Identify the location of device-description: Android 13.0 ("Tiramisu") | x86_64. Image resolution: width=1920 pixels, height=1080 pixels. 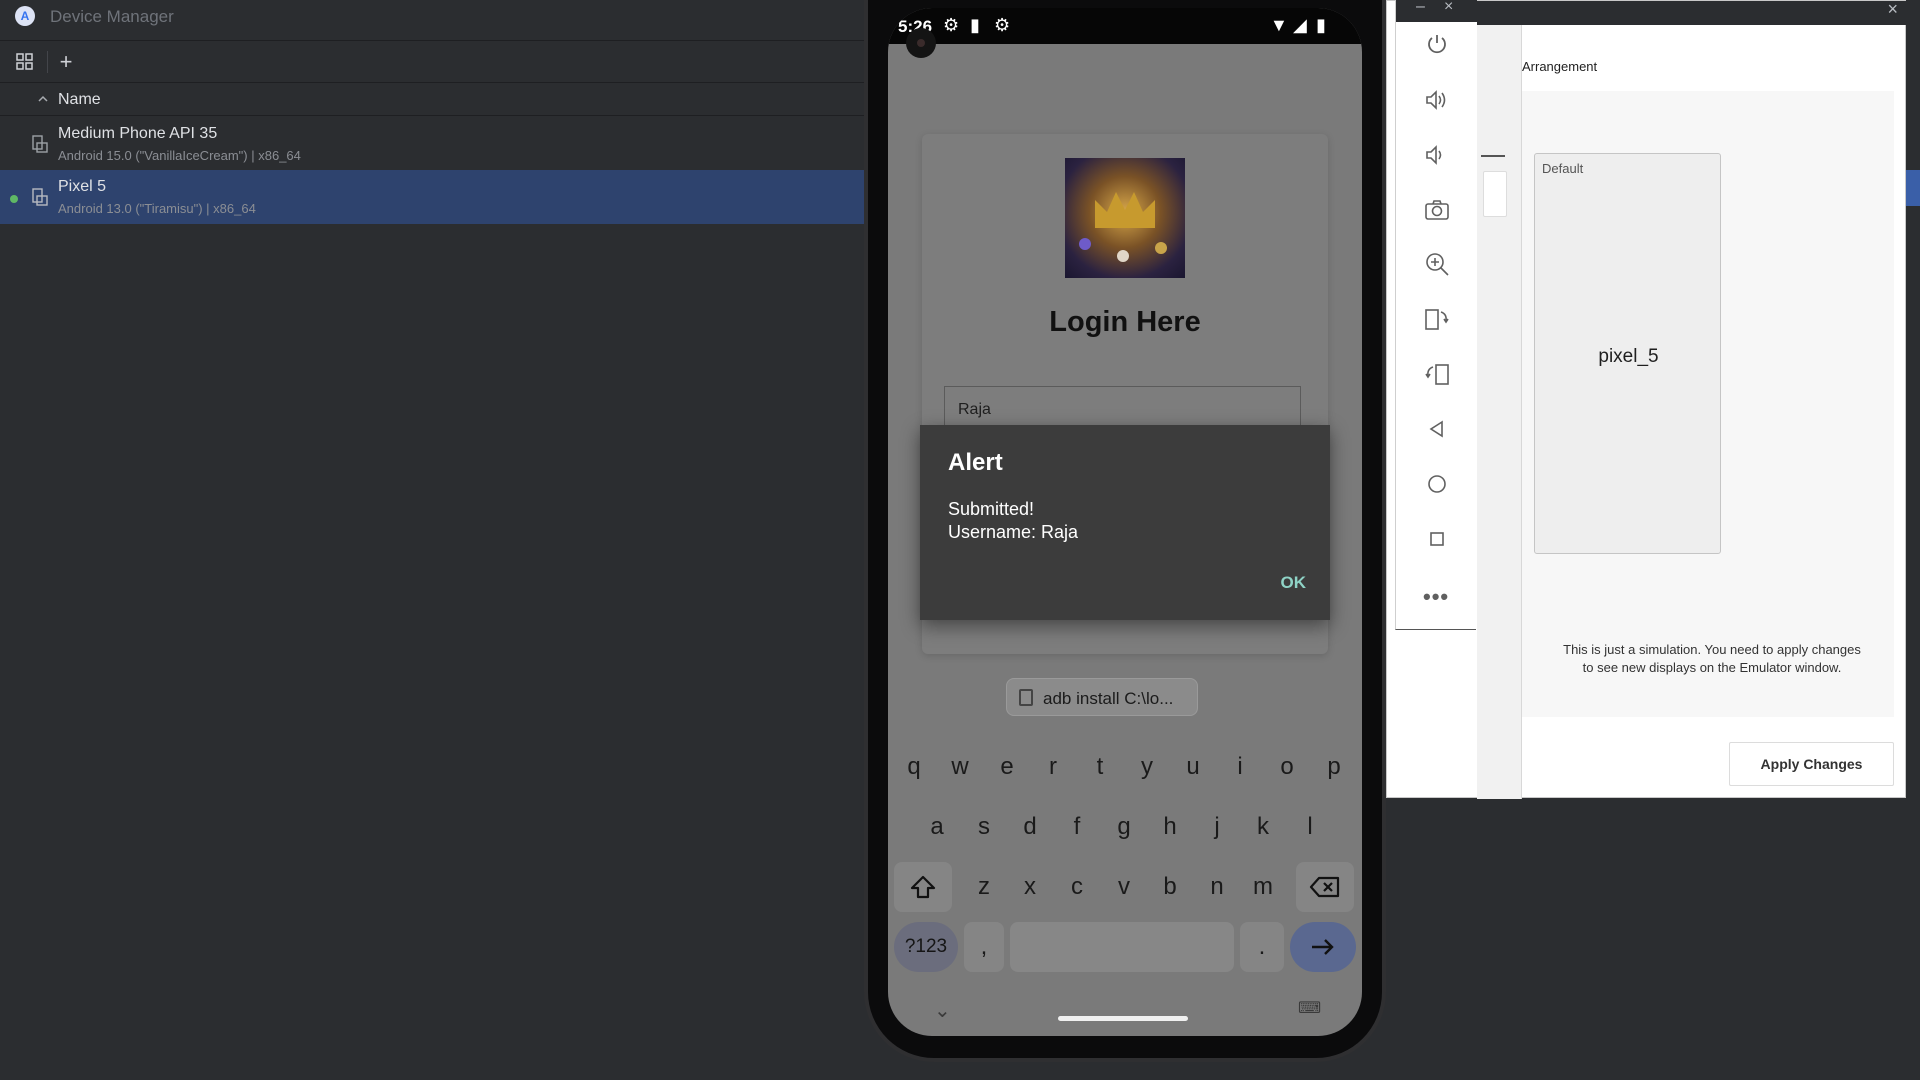
(157, 208).